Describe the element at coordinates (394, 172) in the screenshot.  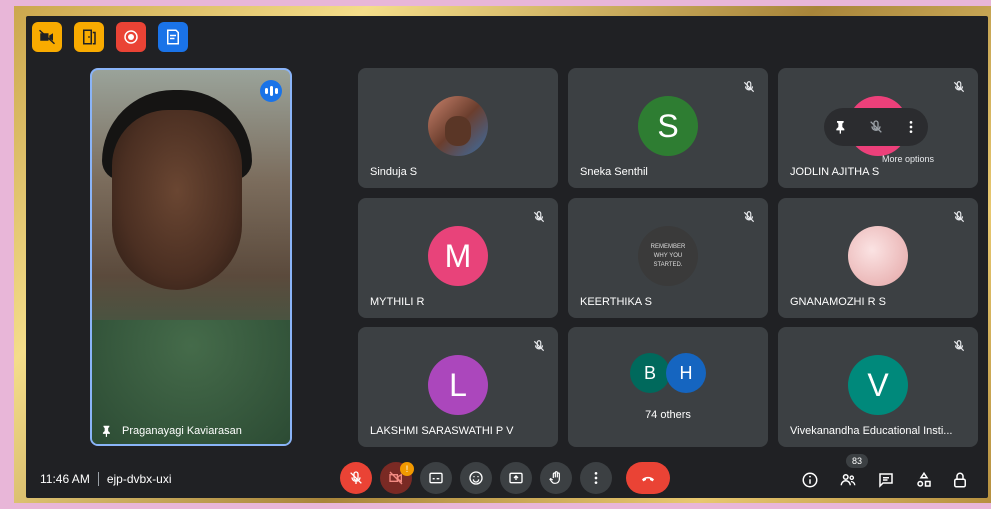
I see `participant-name: Sinduja S` at that location.